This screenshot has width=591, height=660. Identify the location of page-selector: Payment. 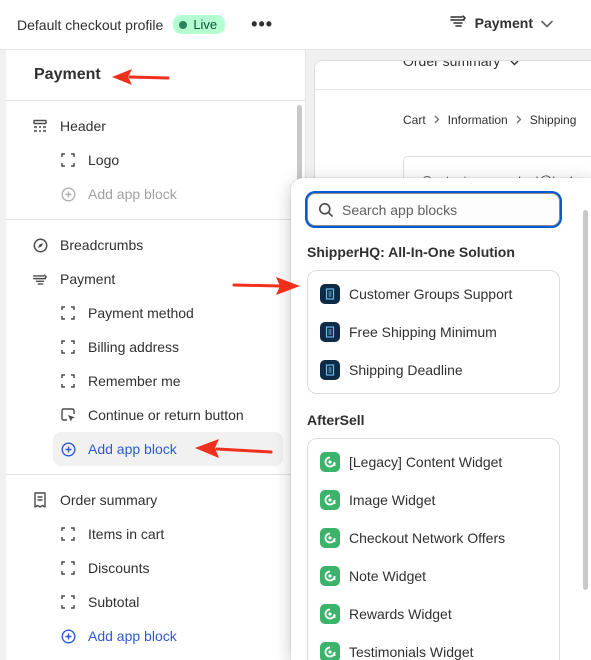
(501, 22).